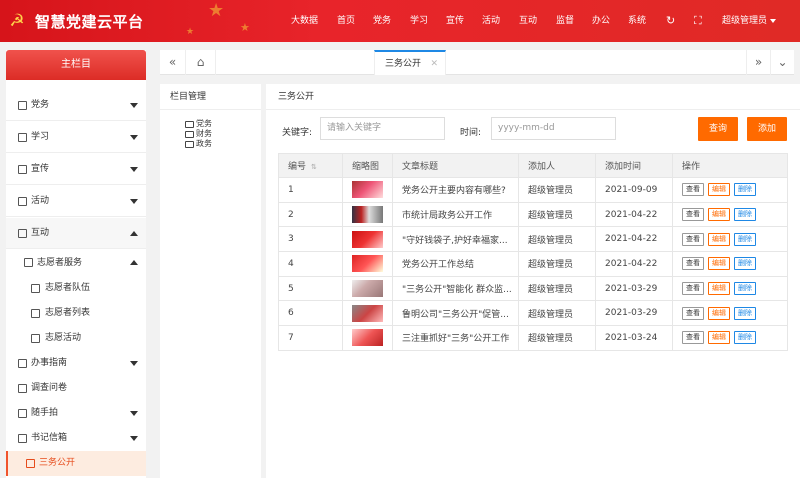  Describe the element at coordinates (297, 167) in the screenshot. I see `column-header-label: 编号` at that location.